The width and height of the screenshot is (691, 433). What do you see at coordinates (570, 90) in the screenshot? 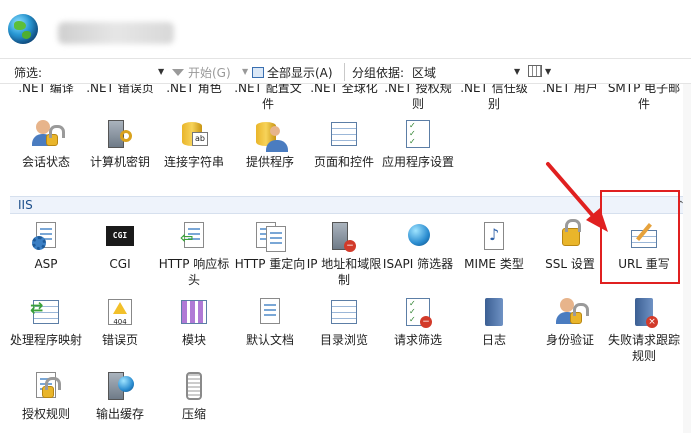
I see `feature-item: .NET 用户` at bounding box center [570, 90].